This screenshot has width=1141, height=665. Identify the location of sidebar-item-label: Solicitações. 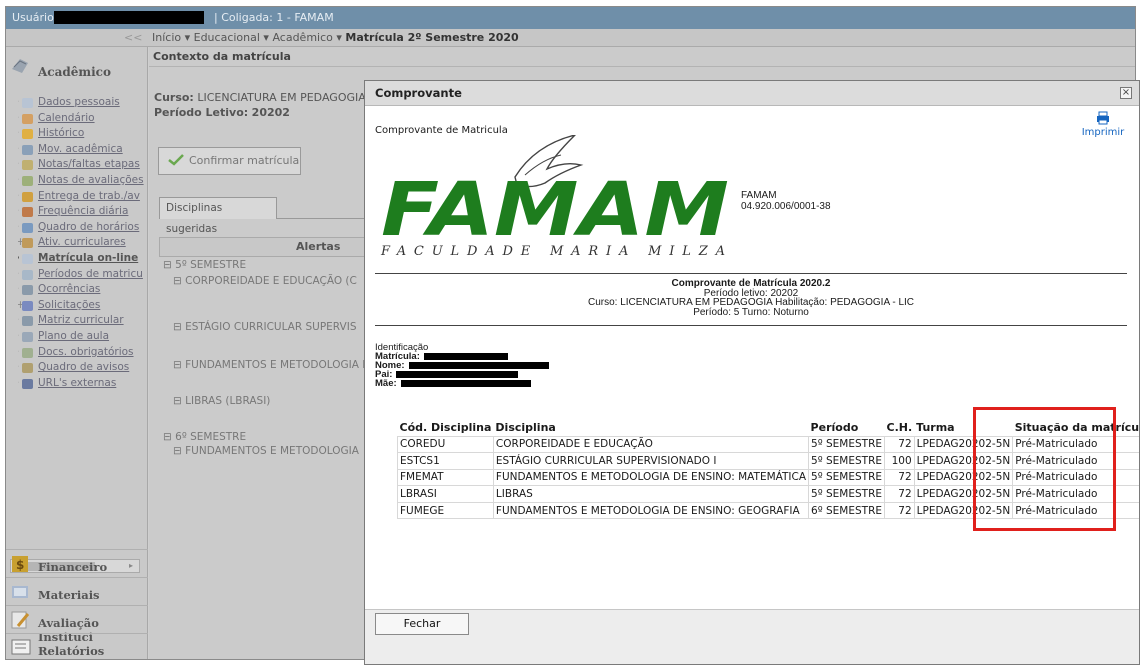
(69, 304).